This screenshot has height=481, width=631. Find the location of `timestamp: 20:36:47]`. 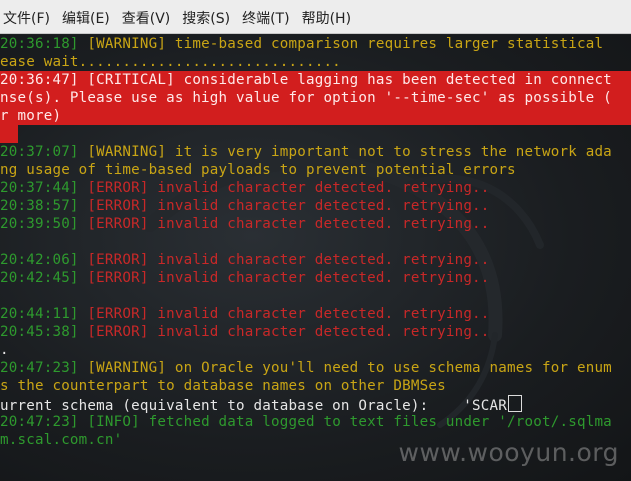

timestamp: 20:36:47] is located at coordinates (39, 80).